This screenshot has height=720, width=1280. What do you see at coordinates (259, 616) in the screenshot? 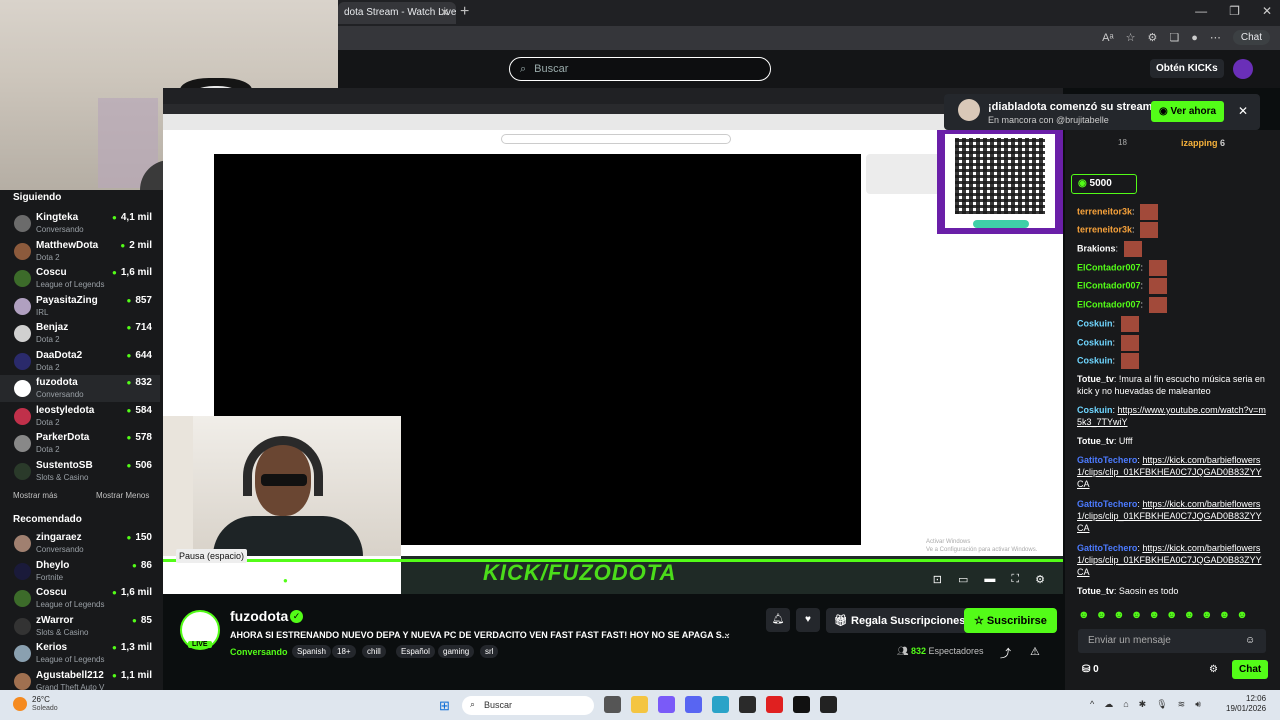
I see `channel-name: fuzodota` at bounding box center [259, 616].